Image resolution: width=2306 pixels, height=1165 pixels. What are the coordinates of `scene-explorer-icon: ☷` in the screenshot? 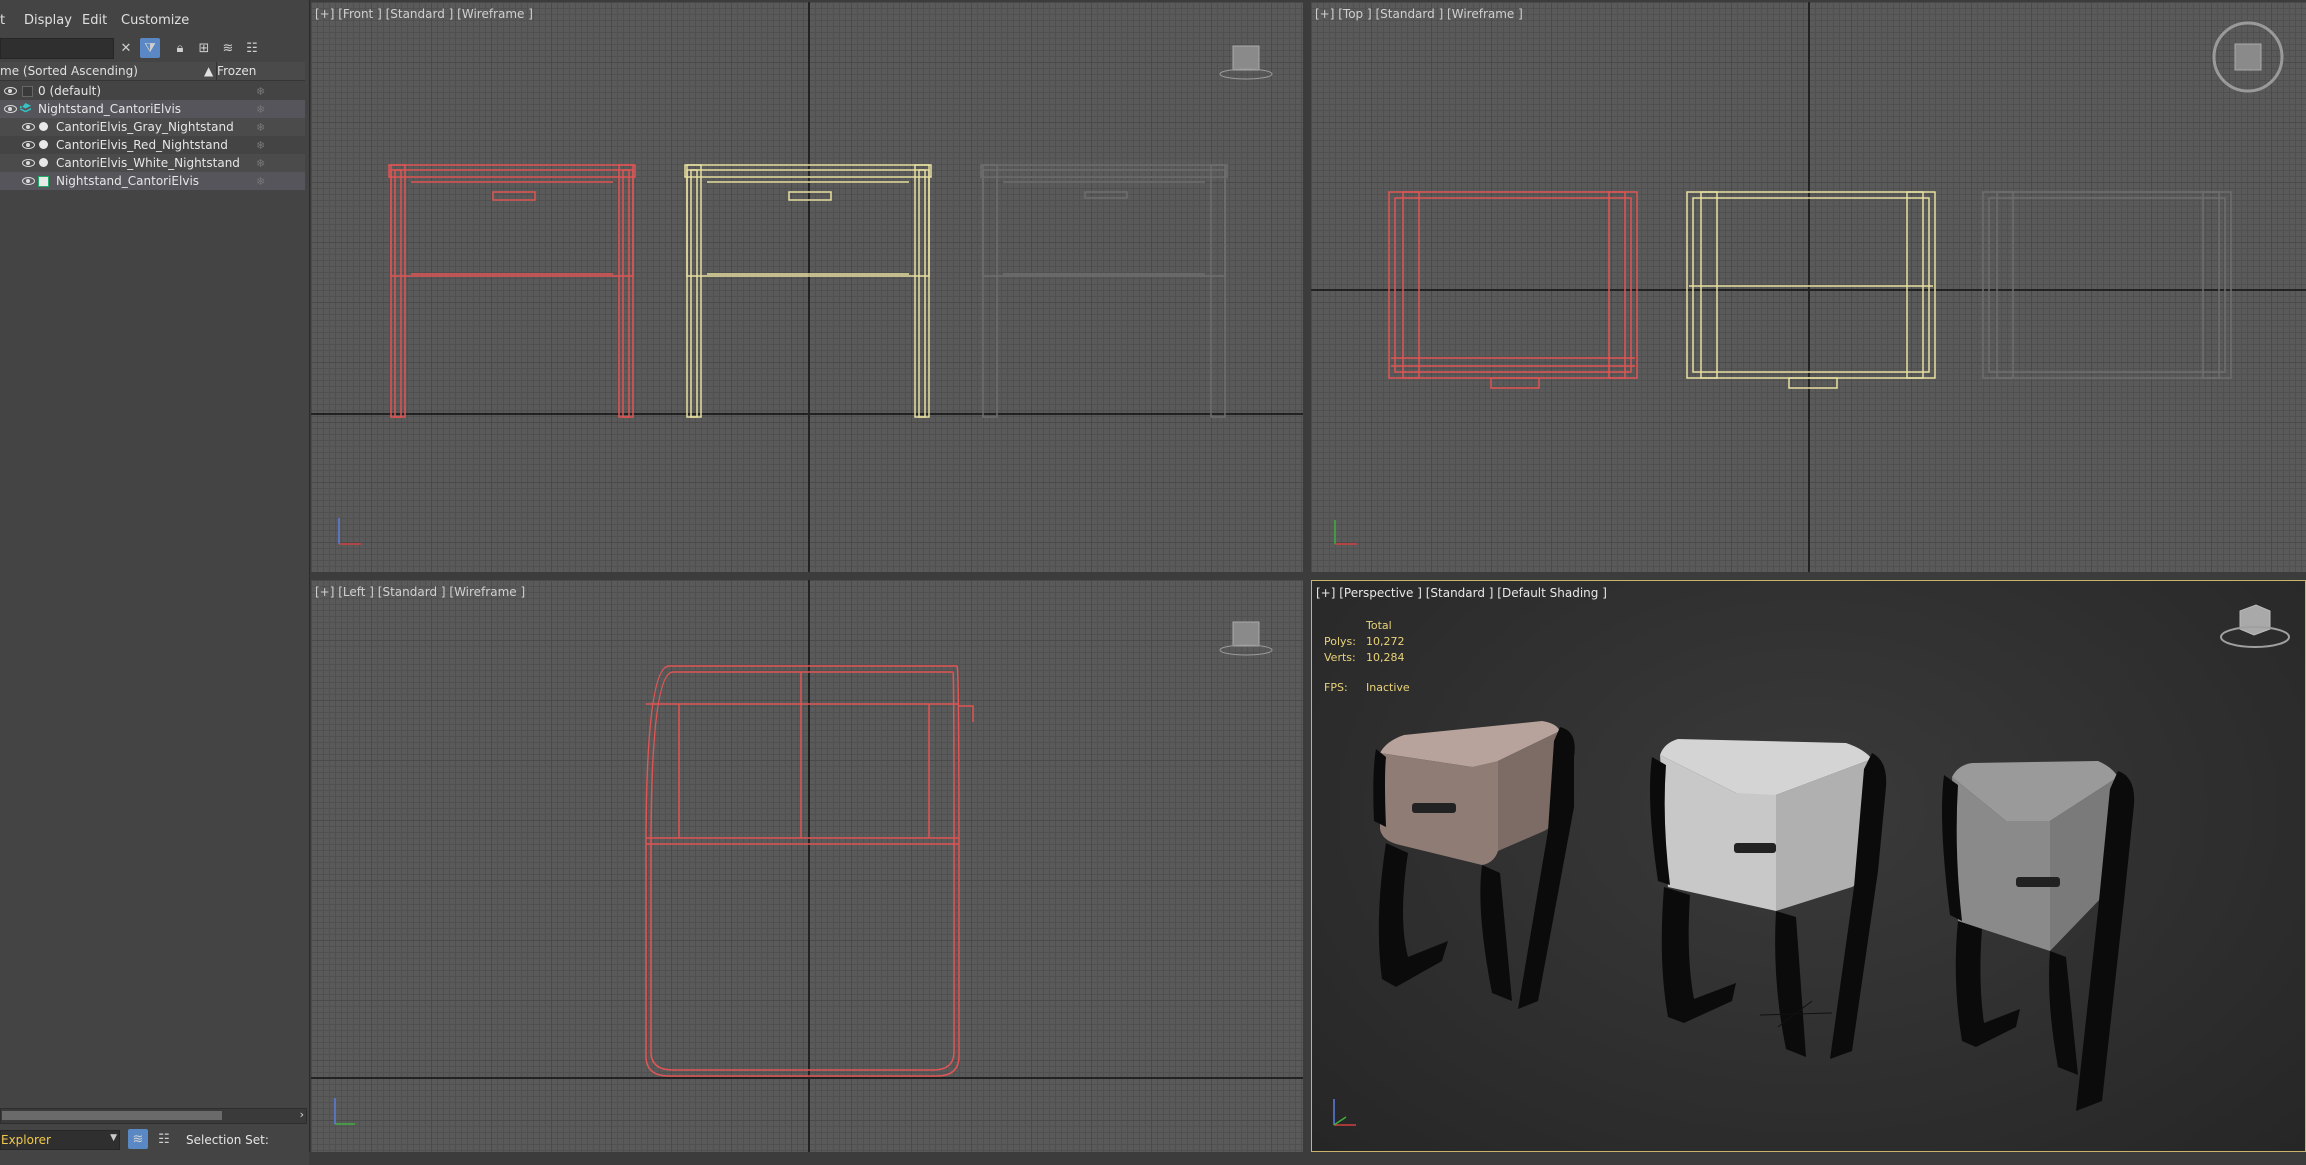 It's located at (164, 1139).